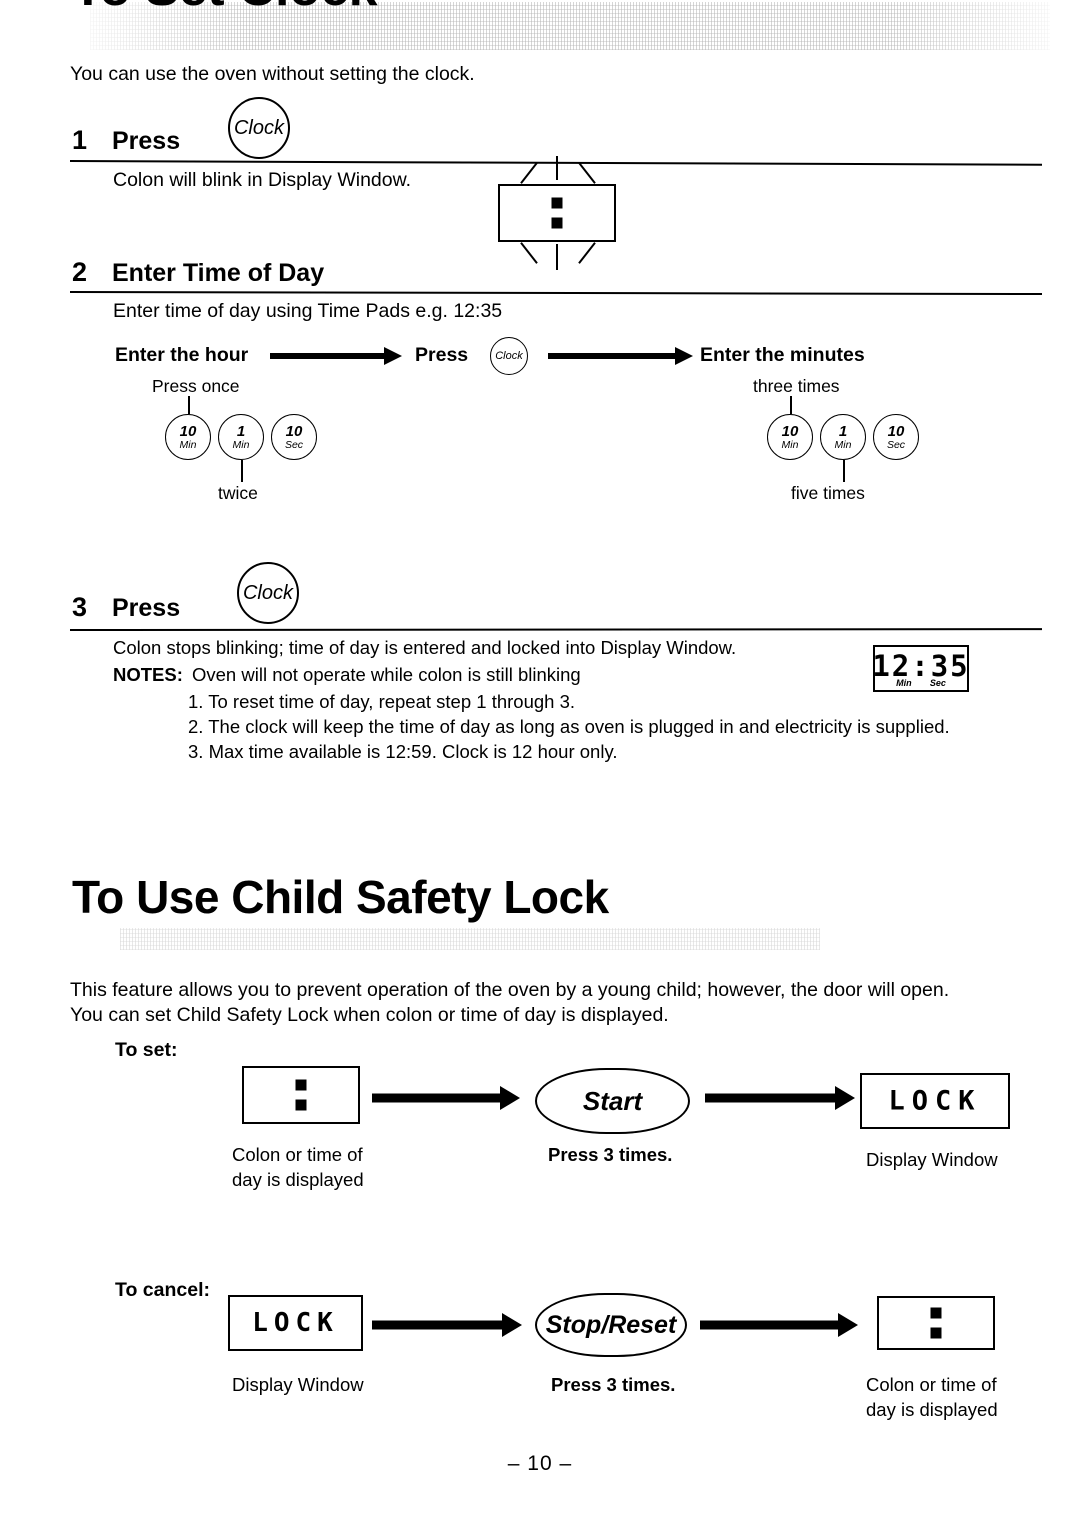 This screenshot has height=1526, width=1080. What do you see at coordinates (294, 431) in the screenshot?
I see `time-pad-10-sec-hour-main: 10` at bounding box center [294, 431].